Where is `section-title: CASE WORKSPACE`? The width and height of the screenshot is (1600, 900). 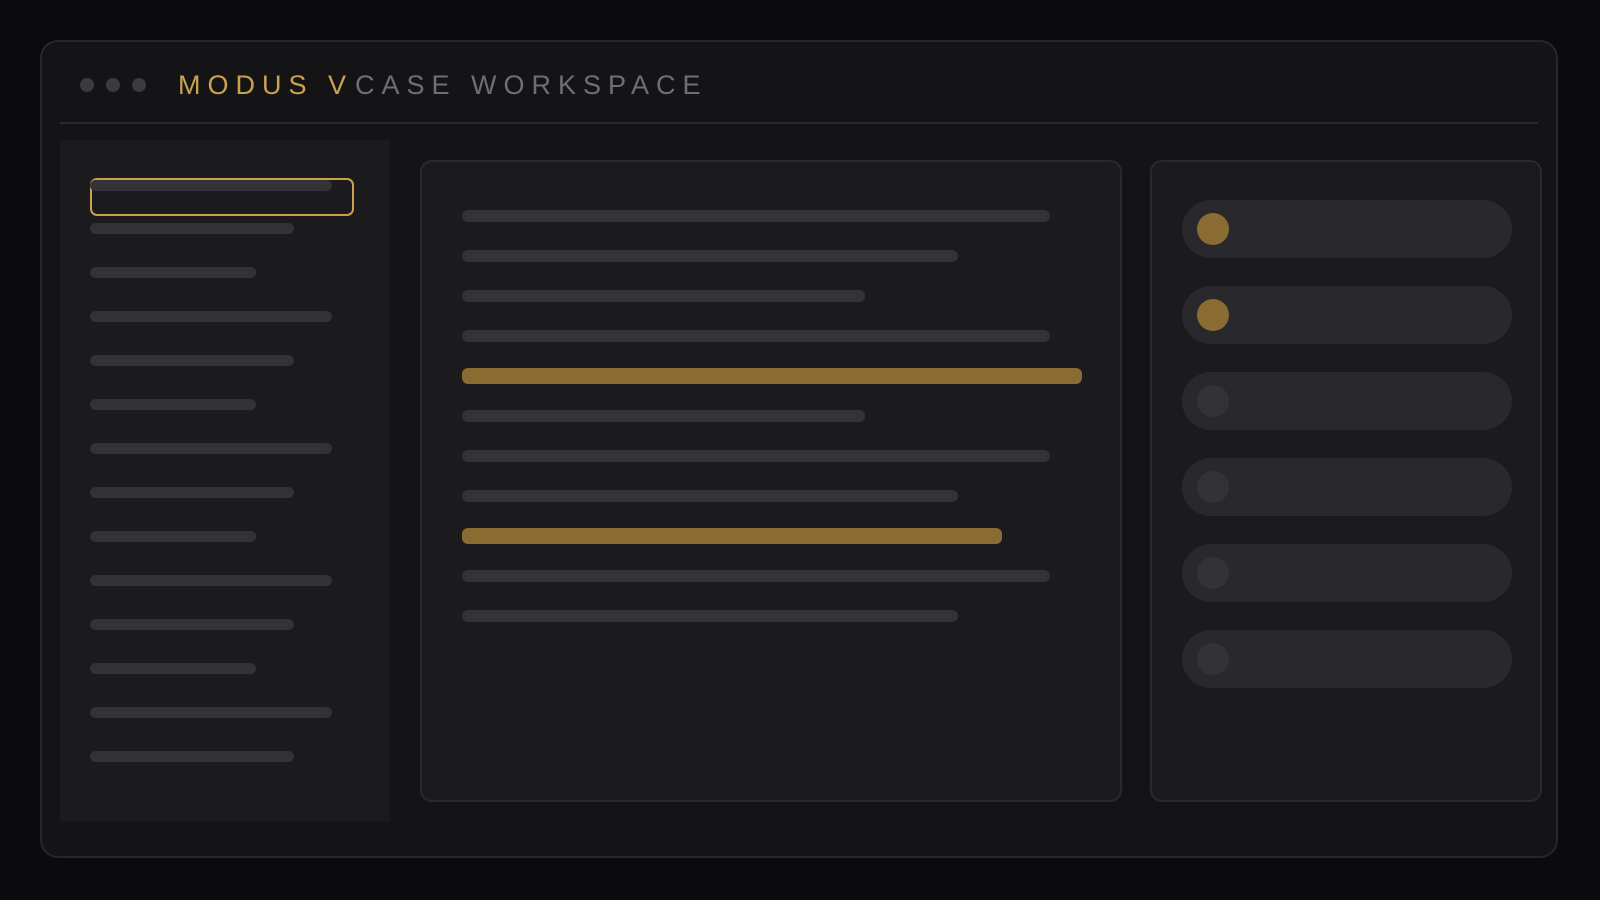
section-title: CASE WORKSPACE is located at coordinates (531, 85).